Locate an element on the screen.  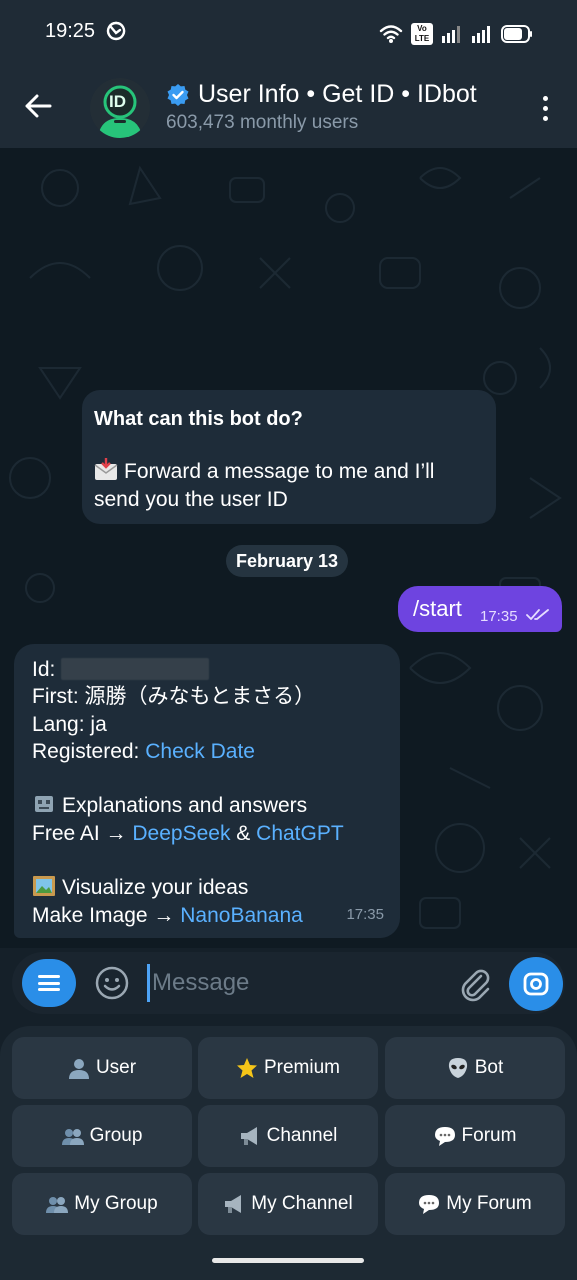
alien-icon is located at coordinates (457, 1068).